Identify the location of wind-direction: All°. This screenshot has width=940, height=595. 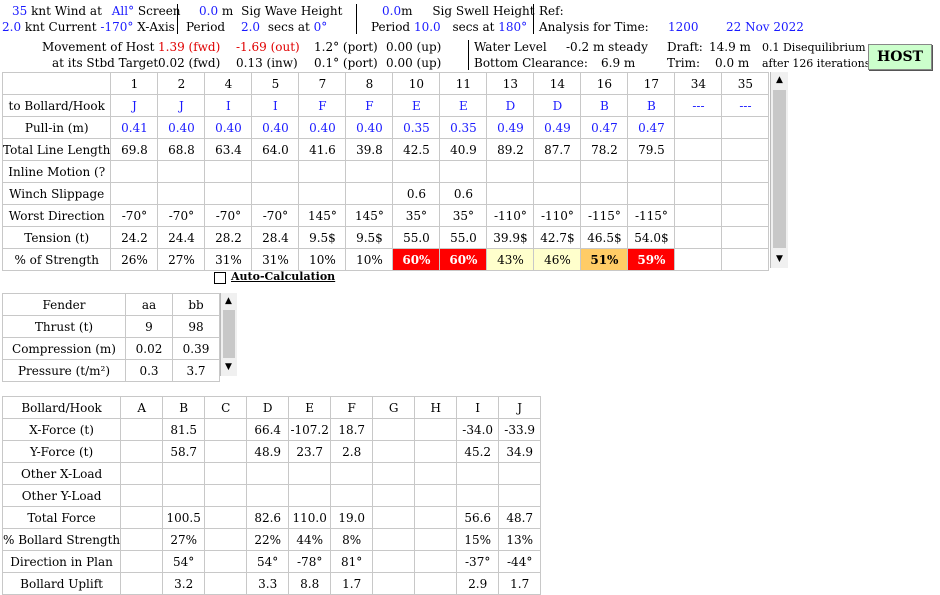
(123, 11).